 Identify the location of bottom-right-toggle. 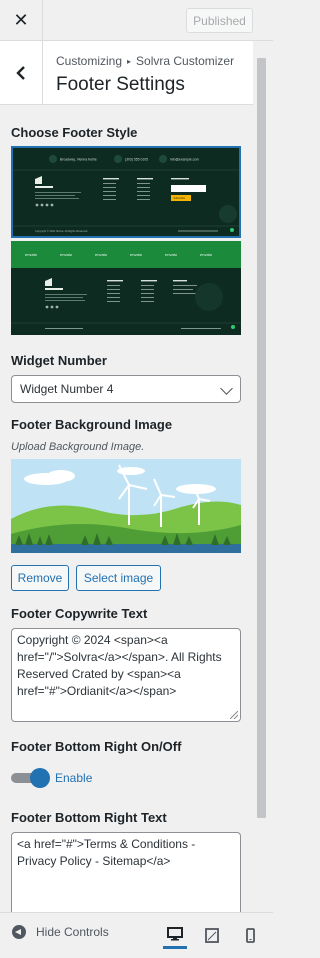
(31, 778).